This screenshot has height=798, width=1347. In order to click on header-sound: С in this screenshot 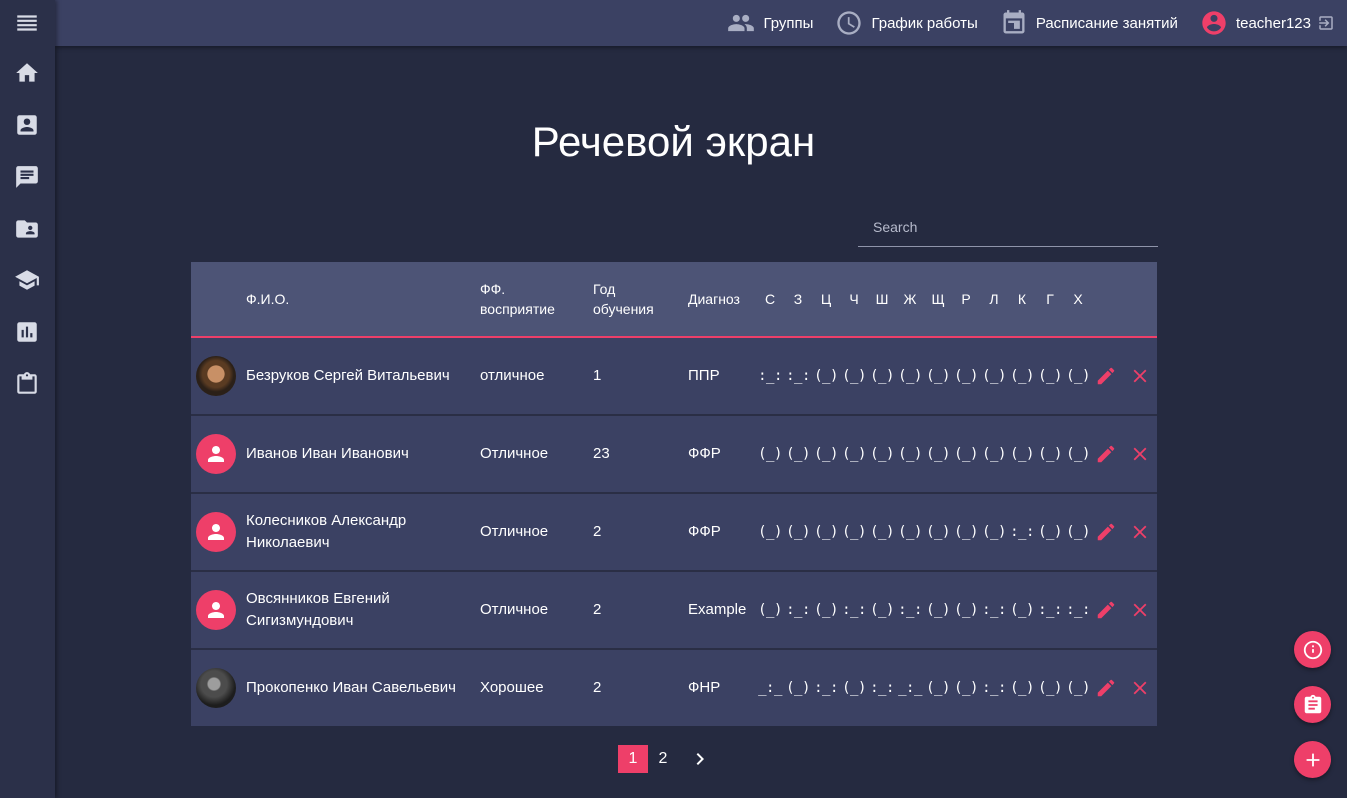, I will do `click(770, 299)`.